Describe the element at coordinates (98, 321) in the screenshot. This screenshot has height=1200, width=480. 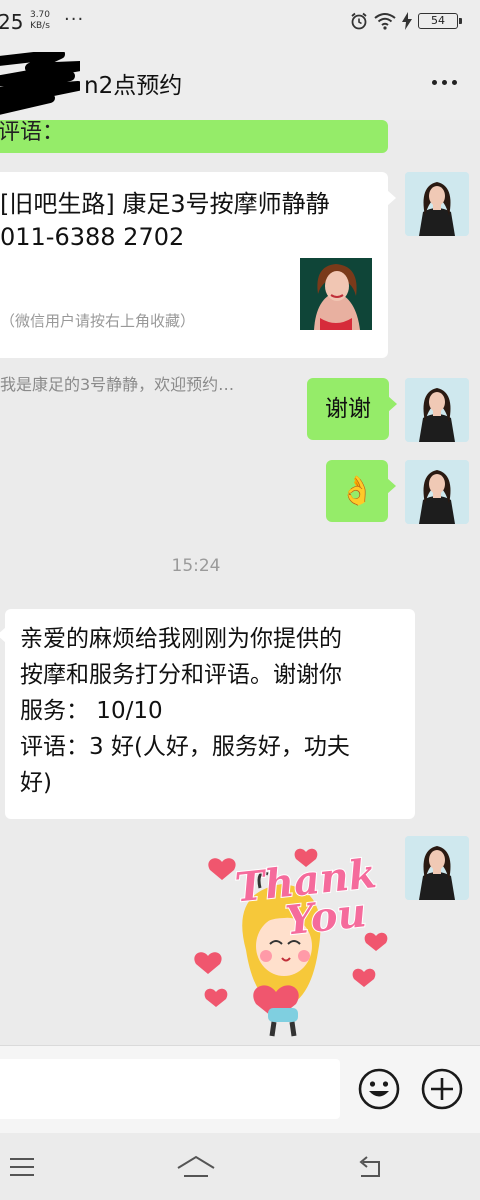
I see `card-note: （微信用户请按右上角收藏）` at that location.